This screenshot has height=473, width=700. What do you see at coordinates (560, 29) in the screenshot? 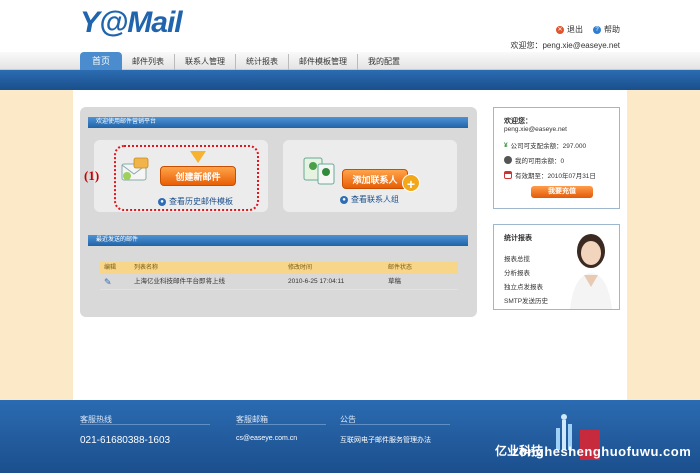
I see `logout-icon: ✕` at bounding box center [560, 29].